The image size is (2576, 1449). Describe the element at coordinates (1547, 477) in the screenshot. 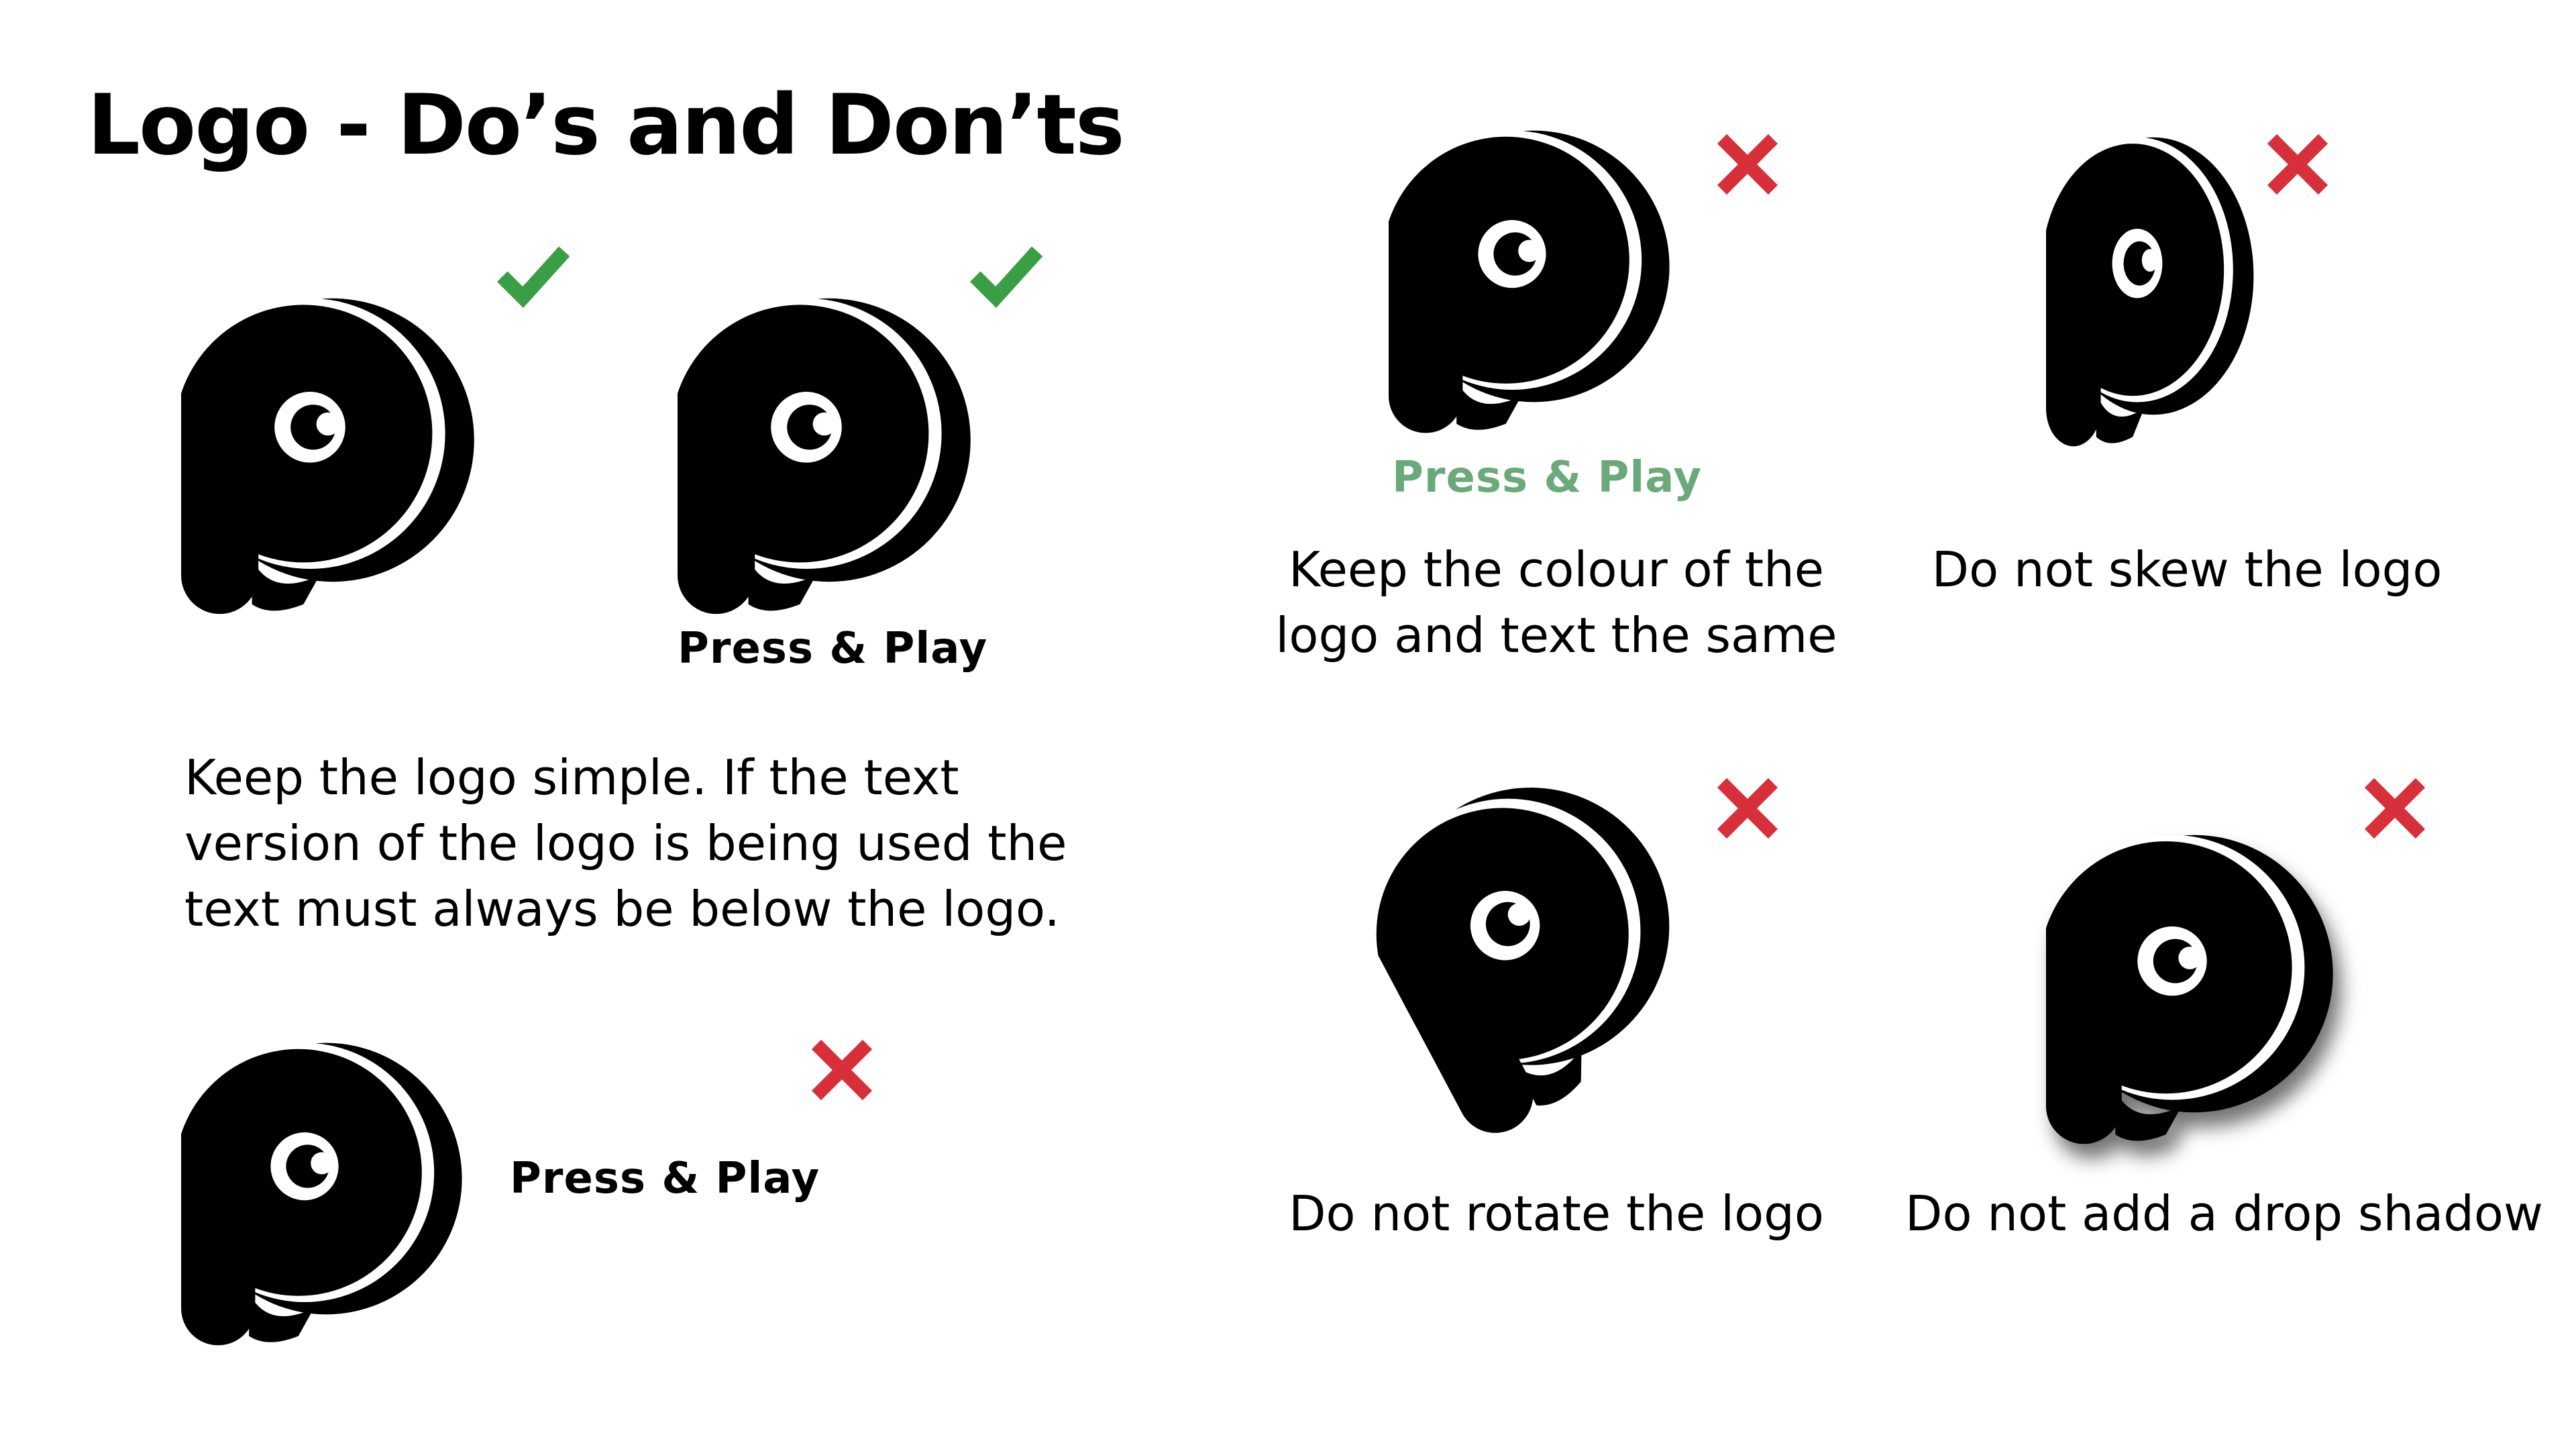

I see `brand-text-green: Press & Play` at that location.